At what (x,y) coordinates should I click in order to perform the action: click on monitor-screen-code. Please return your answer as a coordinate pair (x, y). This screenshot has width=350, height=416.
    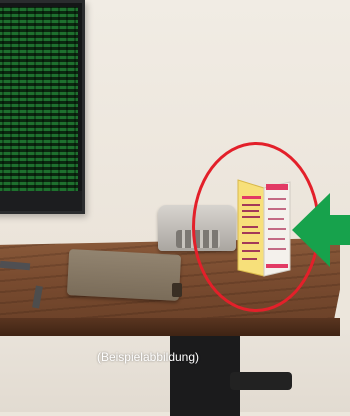
    Looking at the image, I should click on (39, 99).